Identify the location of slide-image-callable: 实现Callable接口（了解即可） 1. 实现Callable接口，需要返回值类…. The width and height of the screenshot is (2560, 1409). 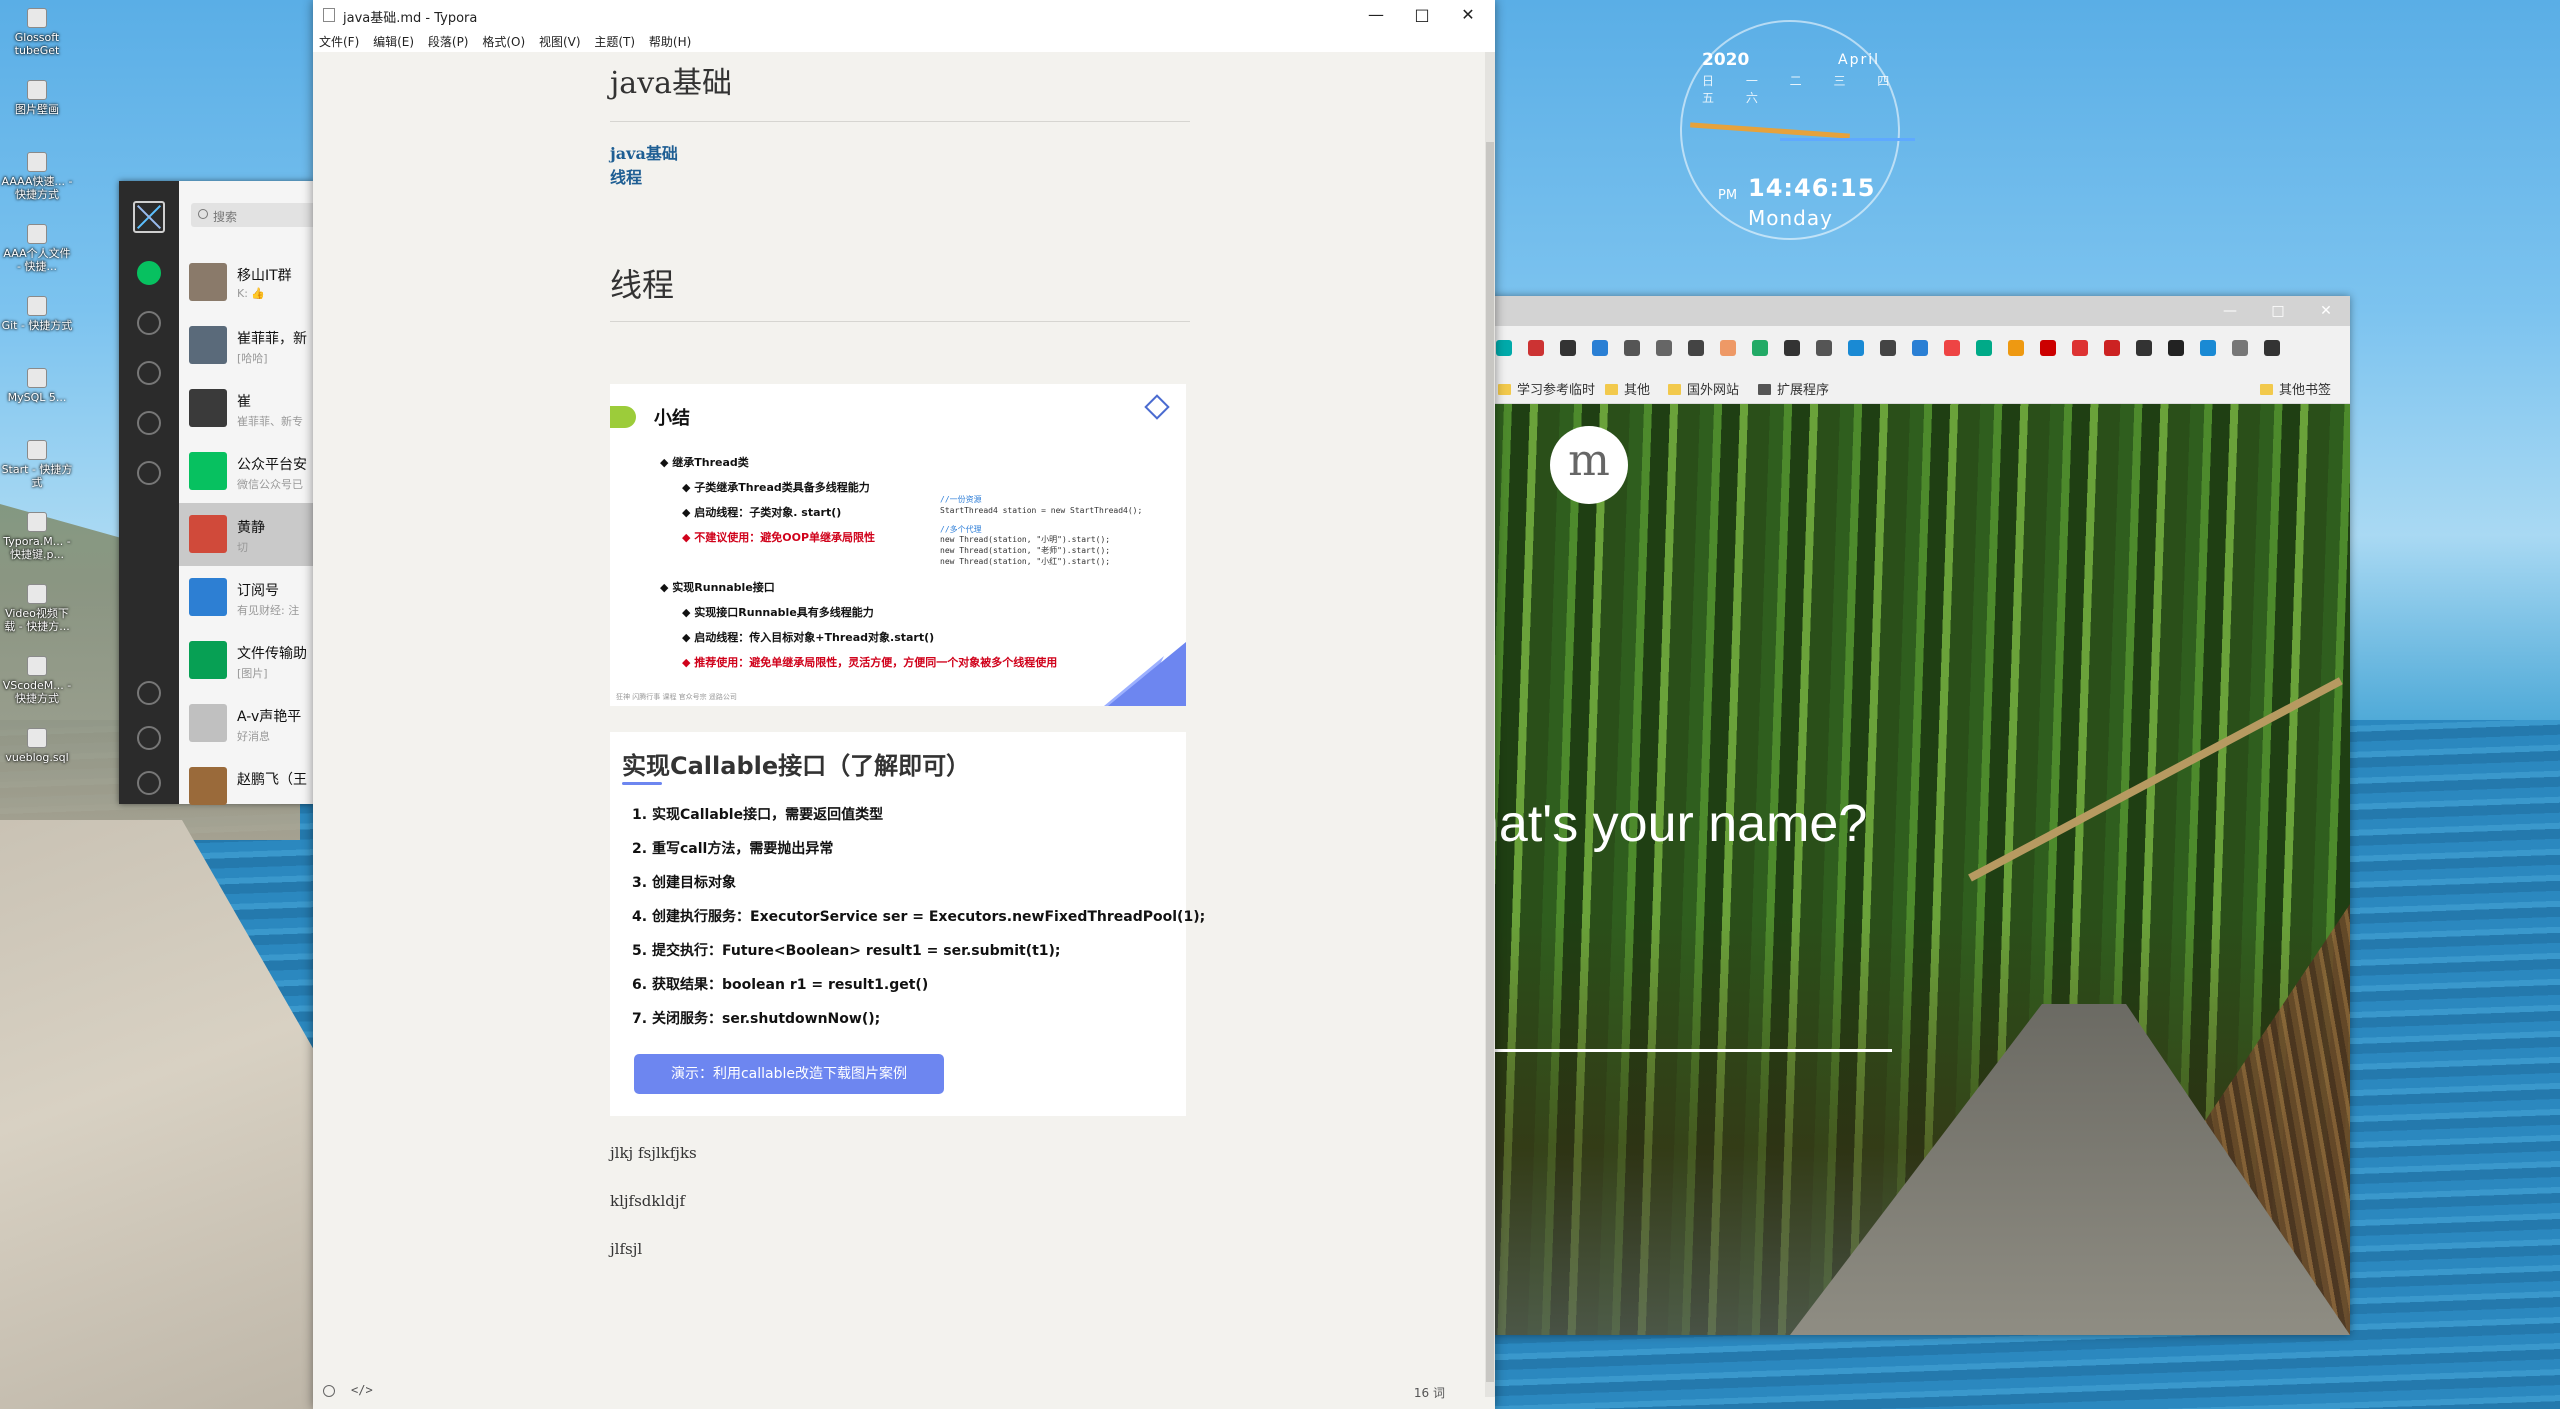
(907, 924).